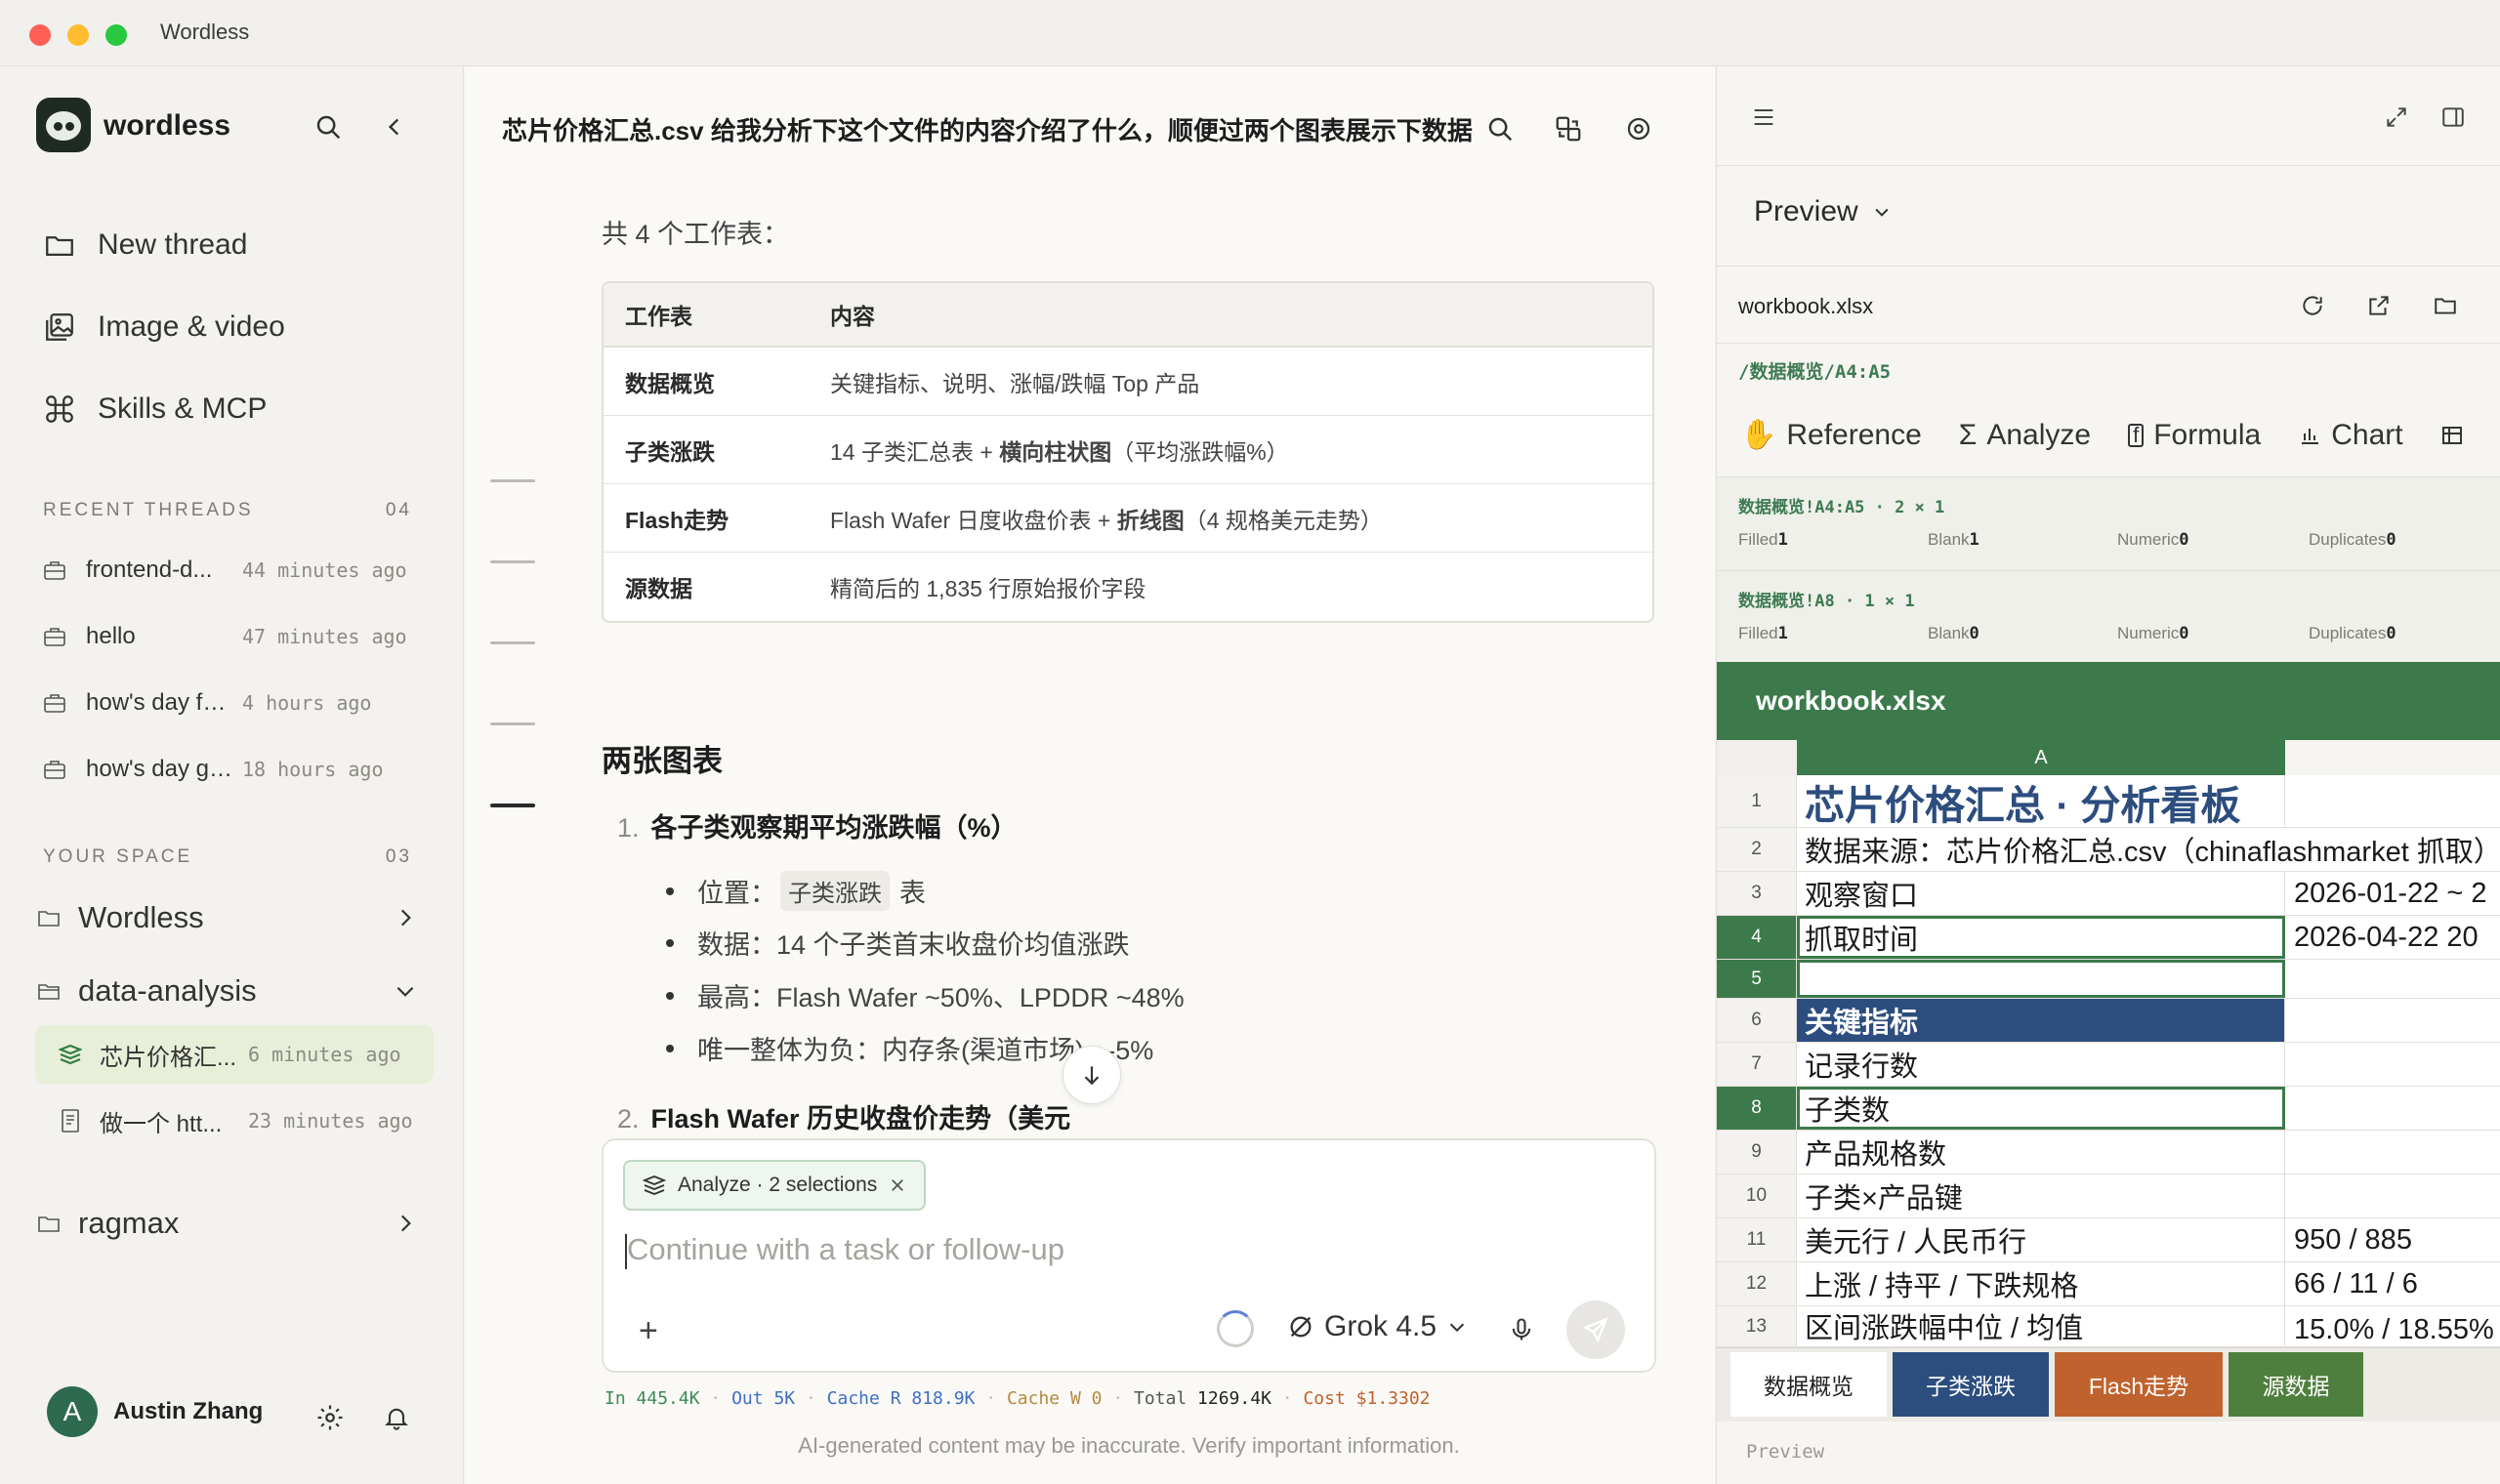 Image resolution: width=2500 pixels, height=1484 pixels. Describe the element at coordinates (2041, 1284) in the screenshot. I see `cell-a12: 上涨 / 持平 / 下跌规格` at that location.